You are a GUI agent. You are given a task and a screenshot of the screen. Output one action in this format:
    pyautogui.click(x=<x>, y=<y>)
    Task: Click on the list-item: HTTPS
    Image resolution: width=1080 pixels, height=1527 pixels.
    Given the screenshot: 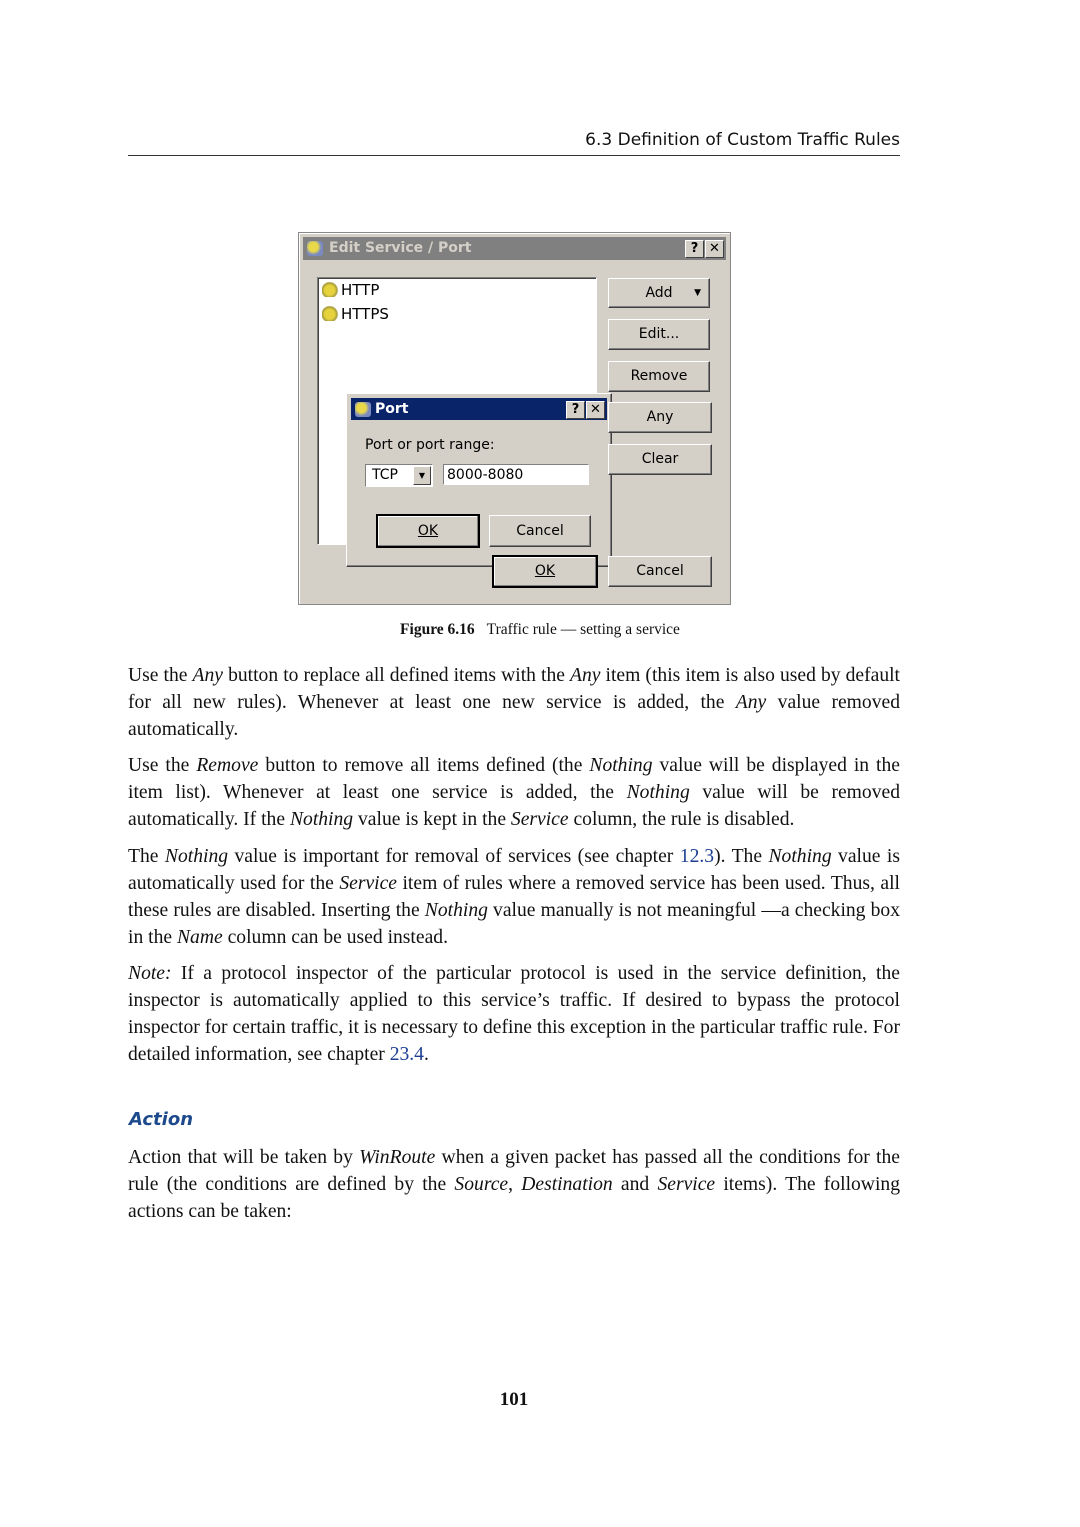 What is the action you would take?
    pyautogui.click(x=355, y=314)
    